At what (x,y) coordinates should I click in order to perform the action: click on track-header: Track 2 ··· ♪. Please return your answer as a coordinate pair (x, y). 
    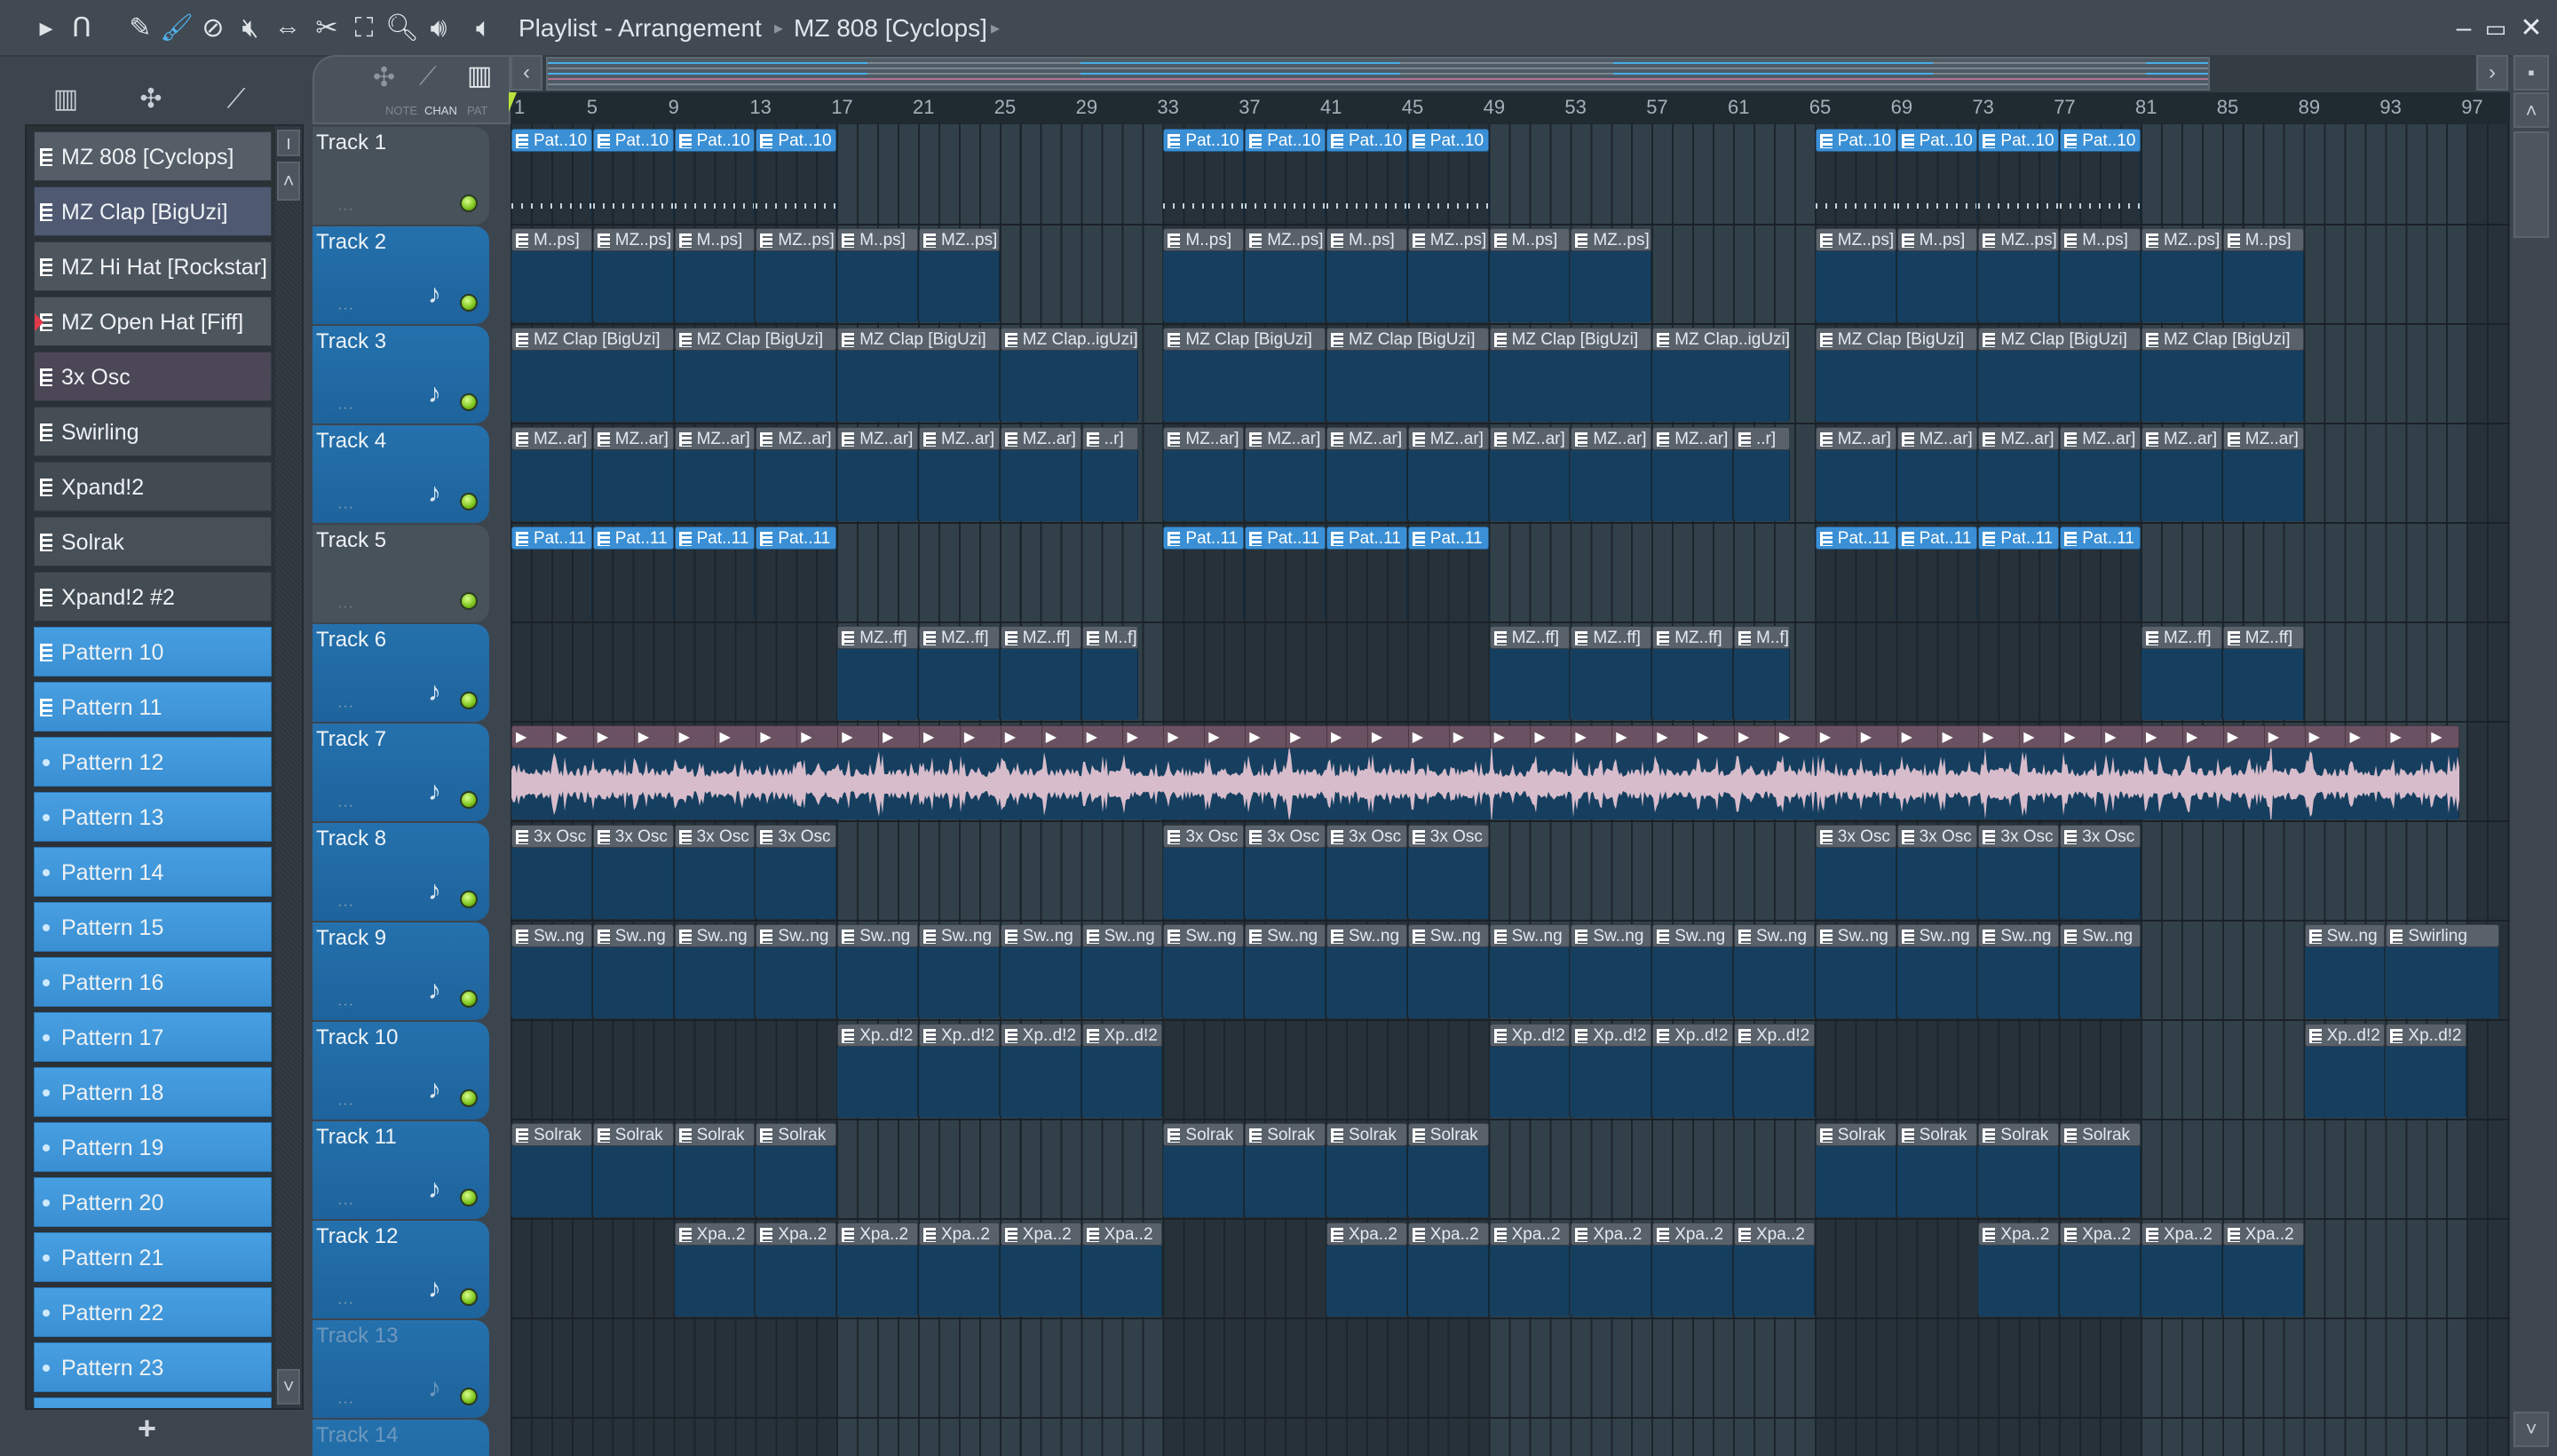
    Looking at the image, I should click on (401, 275).